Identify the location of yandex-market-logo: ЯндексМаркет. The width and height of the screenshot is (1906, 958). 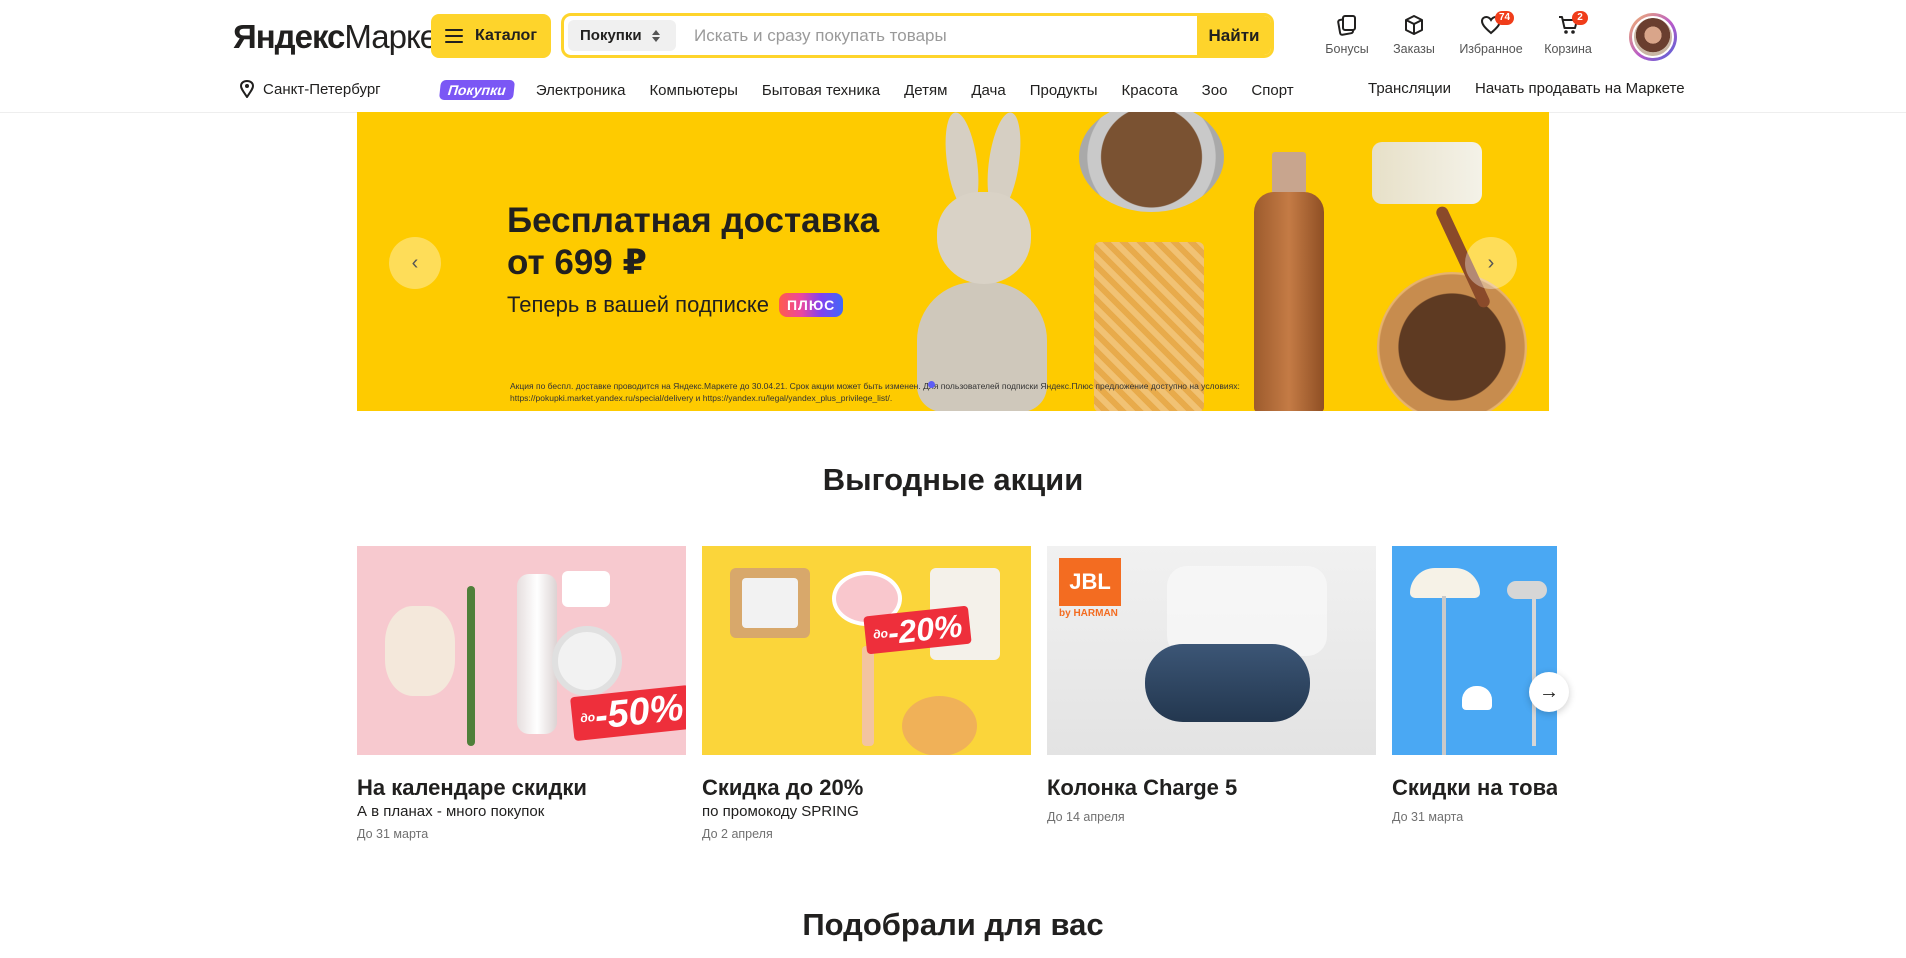
(342, 37).